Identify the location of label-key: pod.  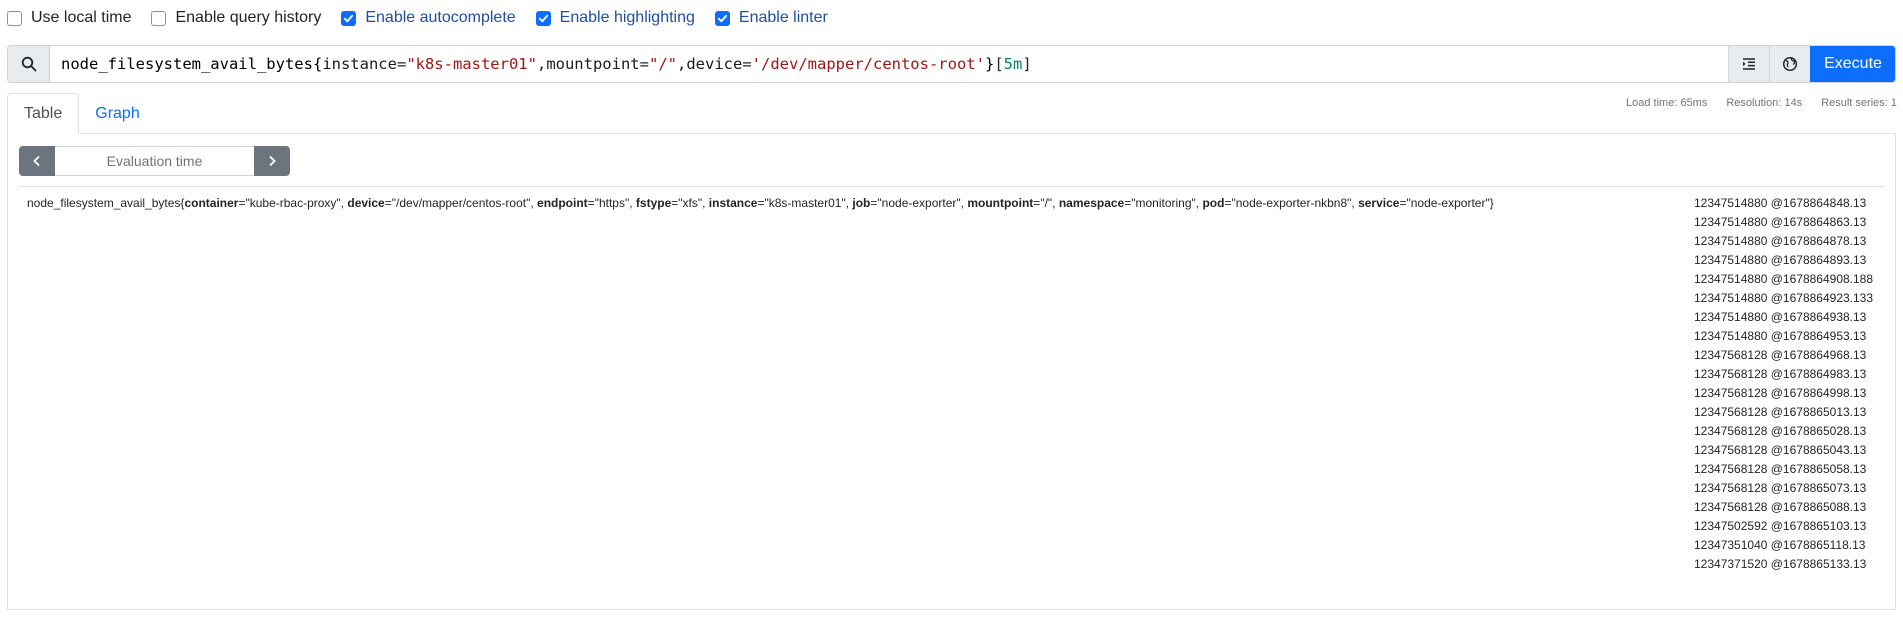
(1213, 203).